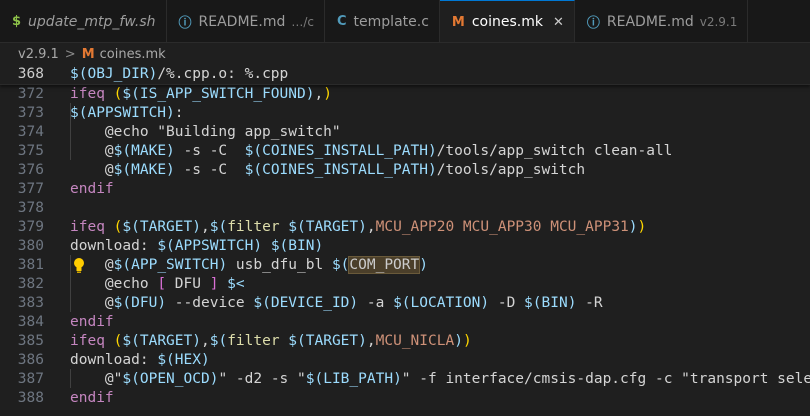  Describe the element at coordinates (185, 23) in the screenshot. I see `info-icon: ⓘ` at that location.